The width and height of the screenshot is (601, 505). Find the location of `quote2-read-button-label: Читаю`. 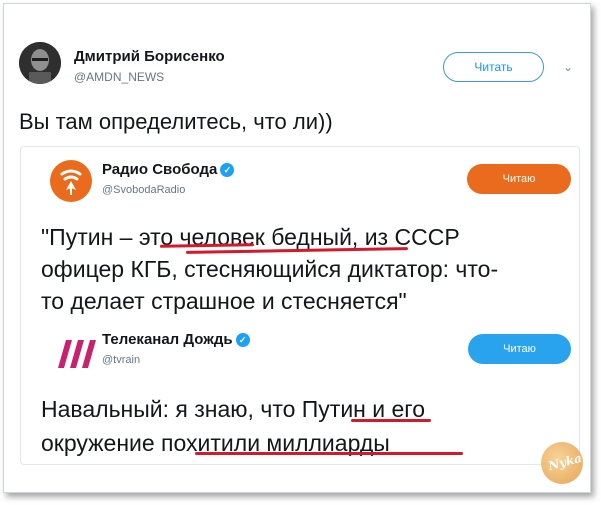

quote2-read-button-label: Читаю is located at coordinates (519, 349).